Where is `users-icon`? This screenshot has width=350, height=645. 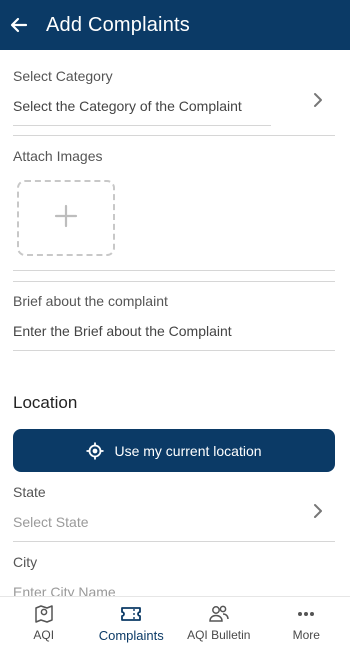 users-icon is located at coordinates (219, 614).